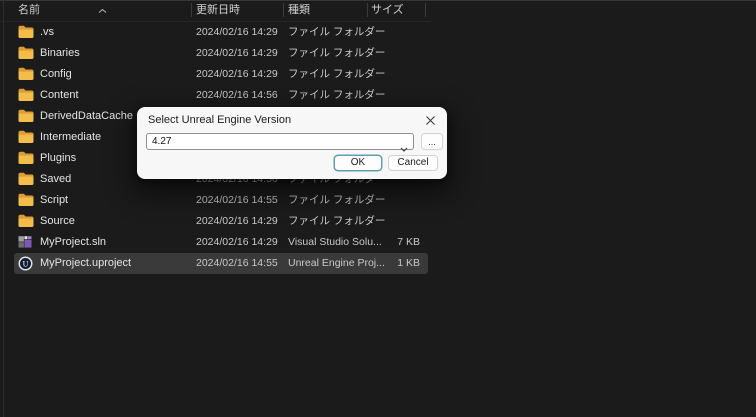  I want to click on file-row-script: Script 2024/02/16 14:55 ファイル フォルダー, so click(221, 200).